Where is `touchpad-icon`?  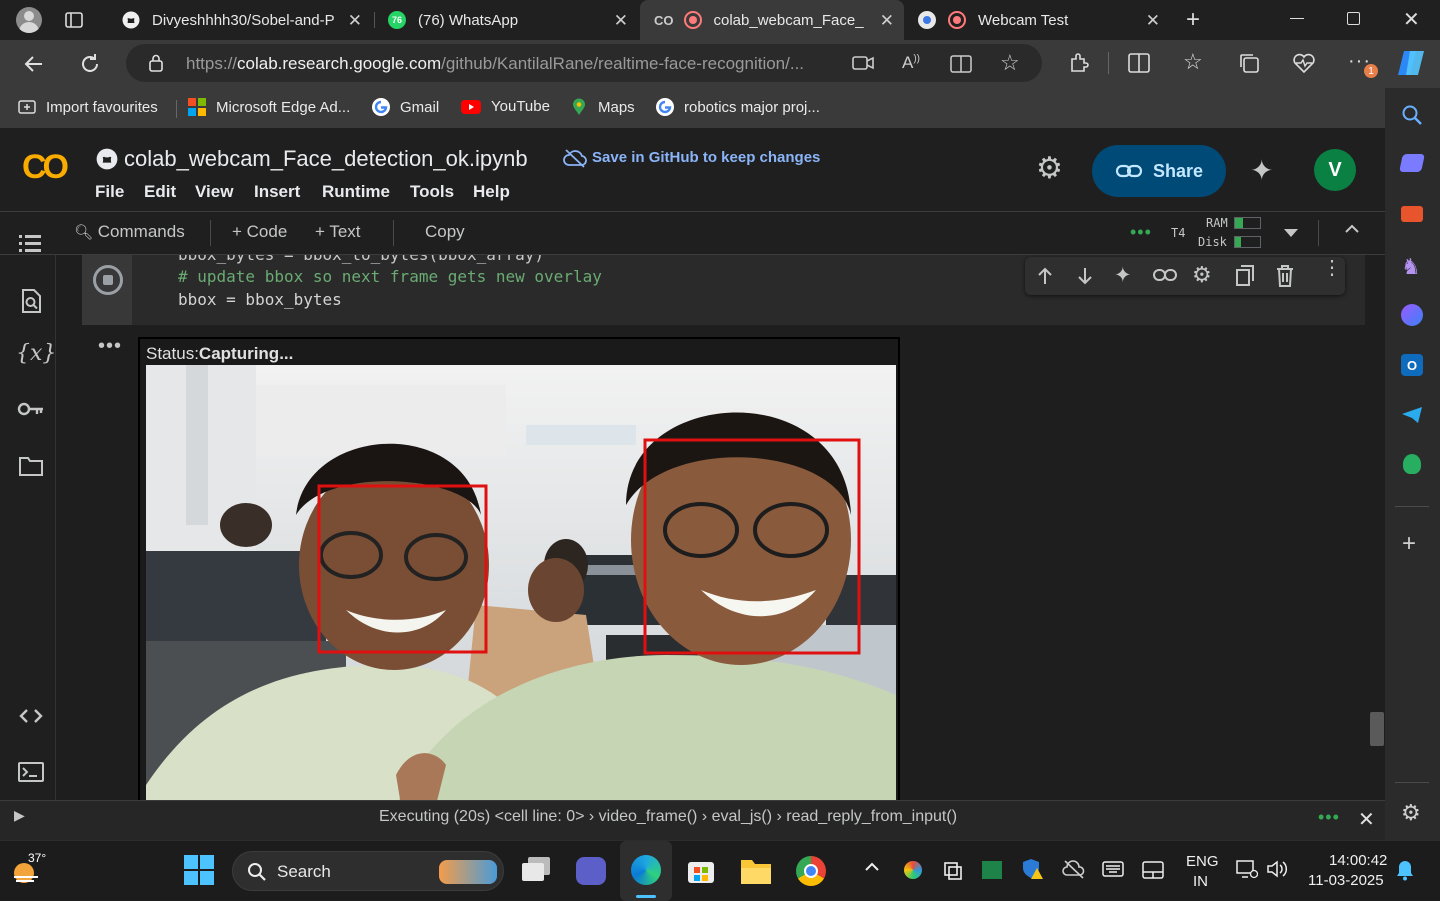 touchpad-icon is located at coordinates (1153, 870).